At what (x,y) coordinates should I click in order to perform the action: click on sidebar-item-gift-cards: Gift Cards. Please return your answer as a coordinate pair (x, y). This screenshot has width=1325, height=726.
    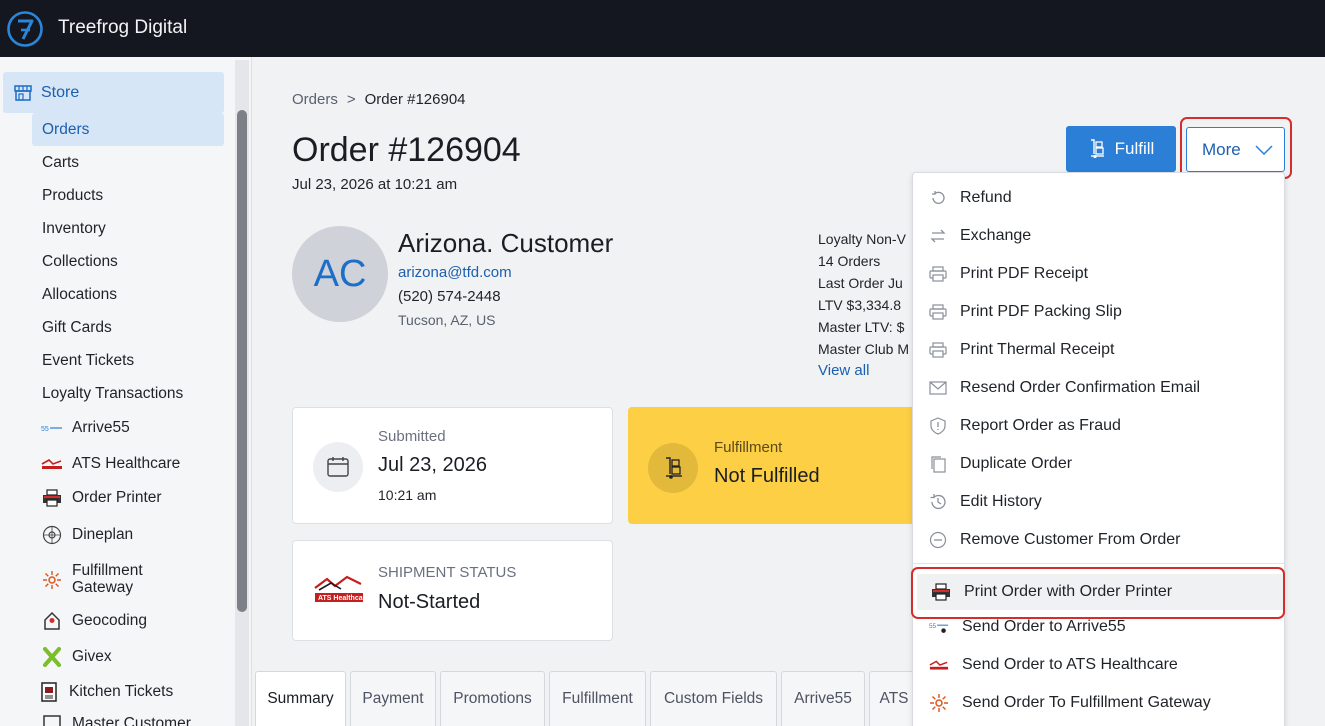
    Looking at the image, I should click on (77, 328).